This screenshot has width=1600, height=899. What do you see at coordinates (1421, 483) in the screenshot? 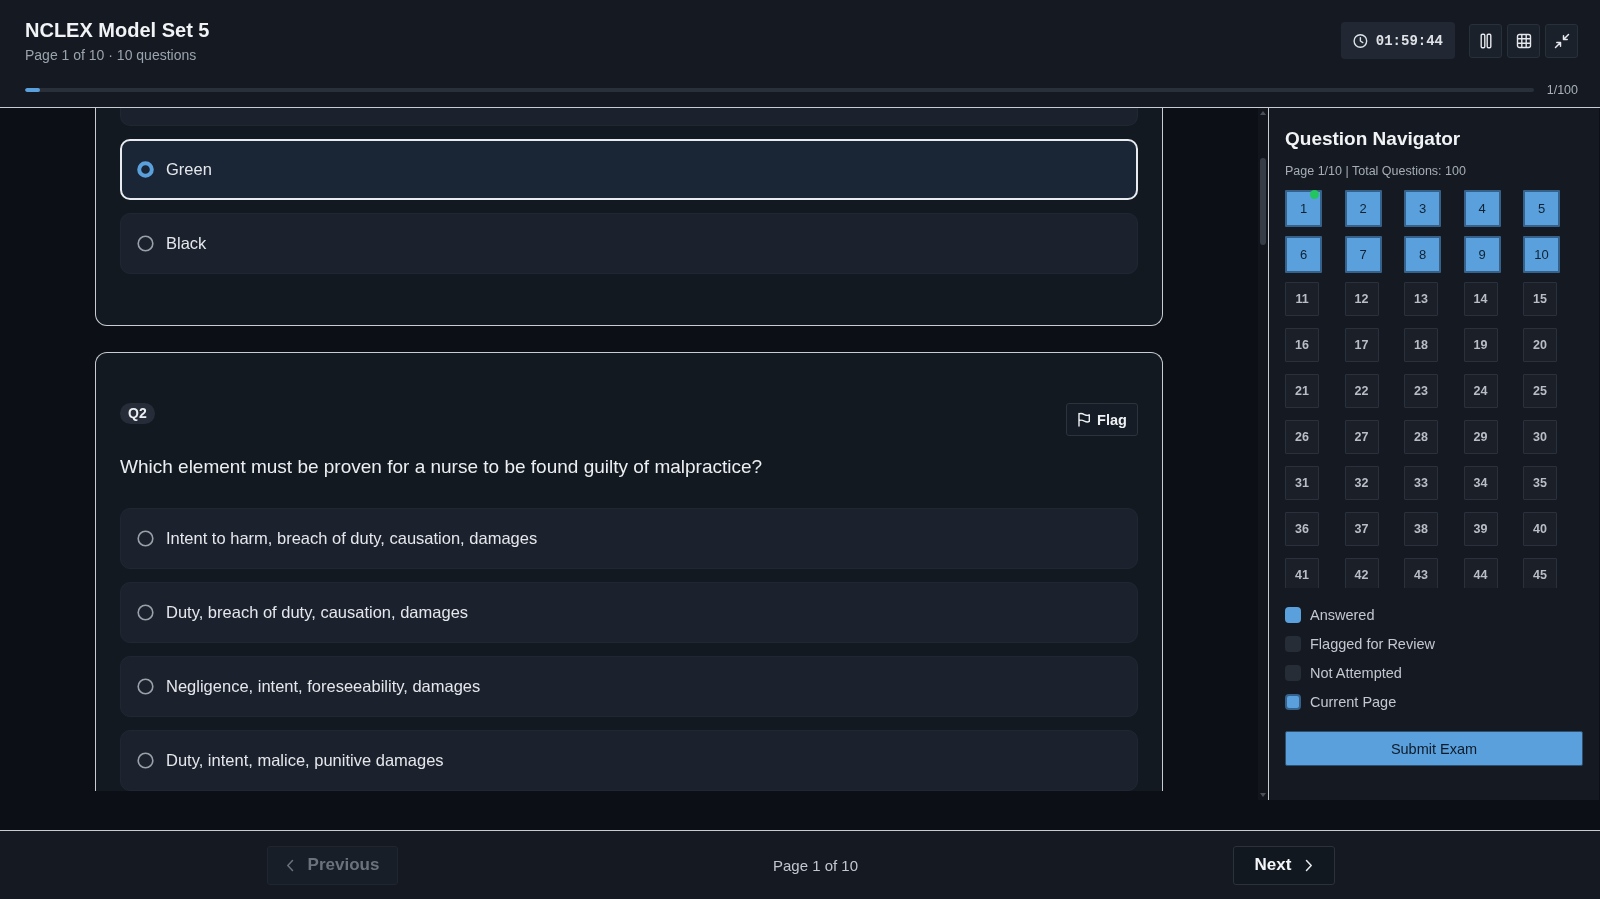
I see `question-number-button: 33` at bounding box center [1421, 483].